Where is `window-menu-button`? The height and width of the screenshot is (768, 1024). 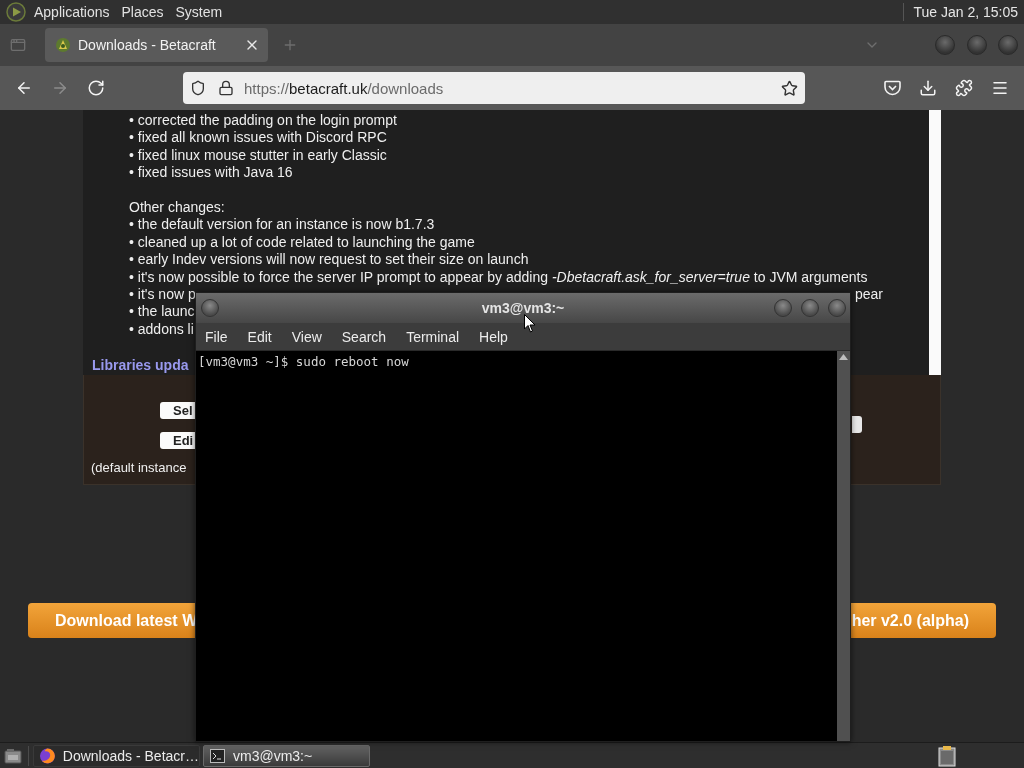
window-menu-button is located at coordinates (210, 308).